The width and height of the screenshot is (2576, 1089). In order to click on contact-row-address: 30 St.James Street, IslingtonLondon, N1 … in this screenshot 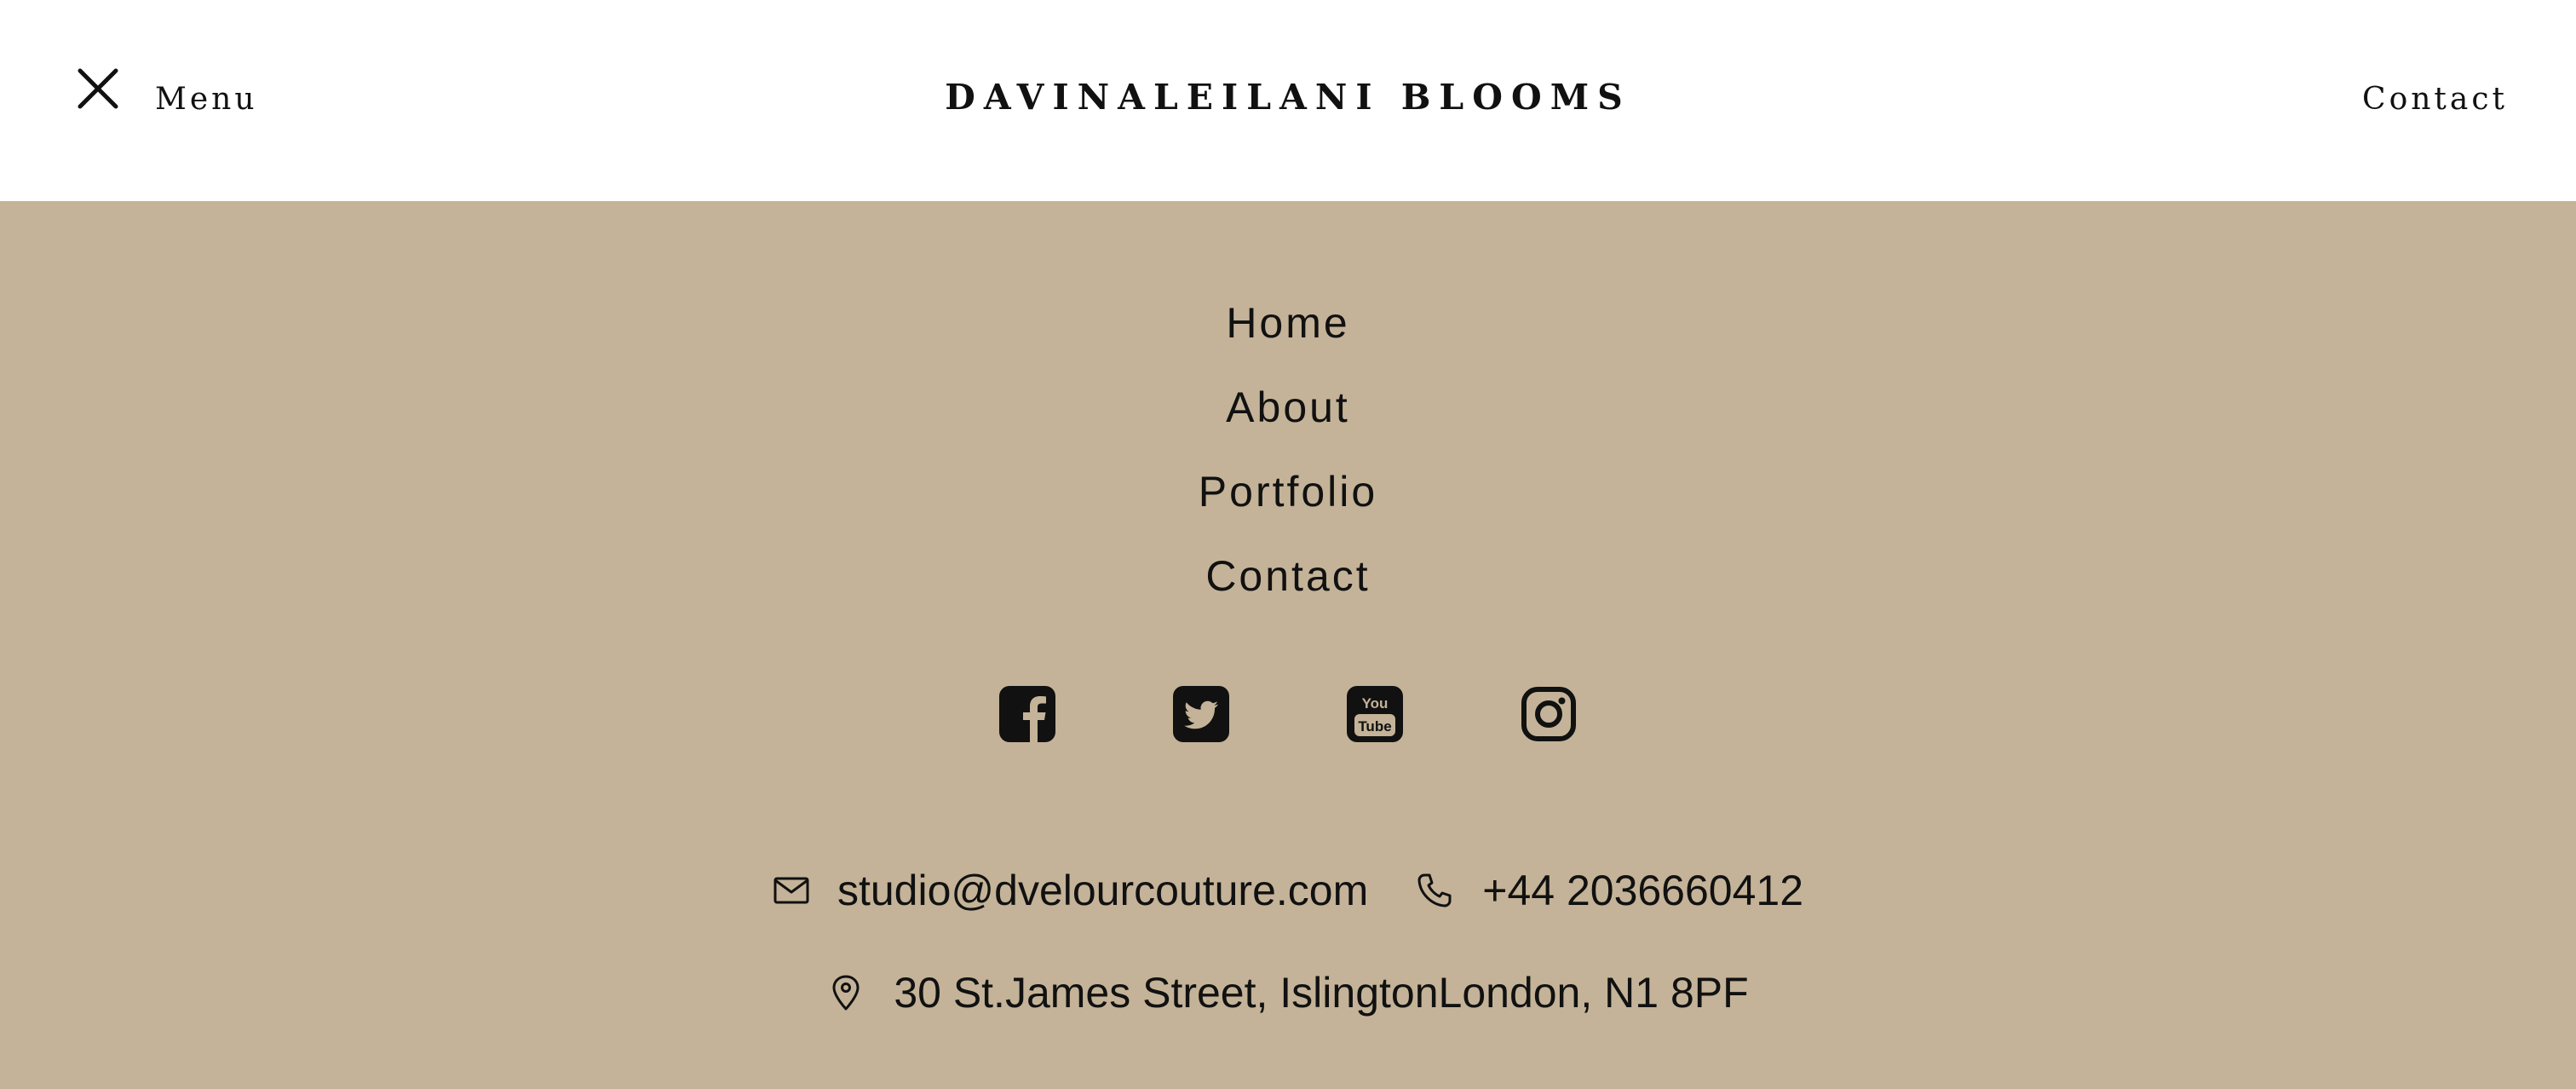, I will do `click(1288, 993)`.